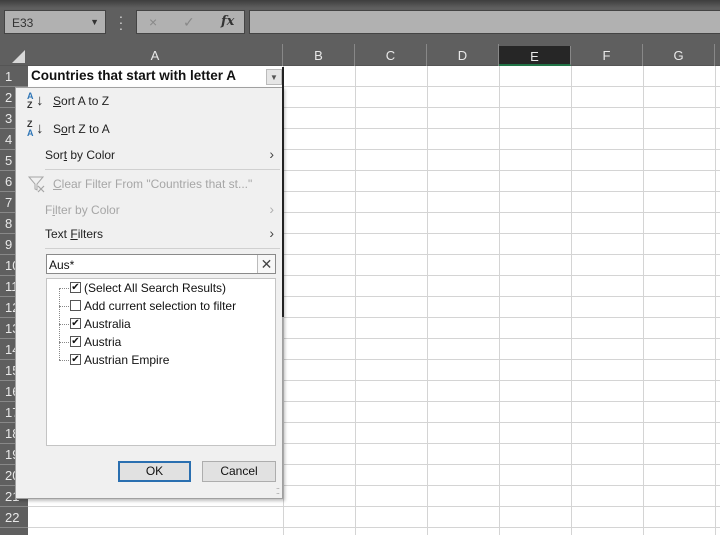  What do you see at coordinates (319, 55) in the screenshot?
I see `column-header-b: B` at bounding box center [319, 55].